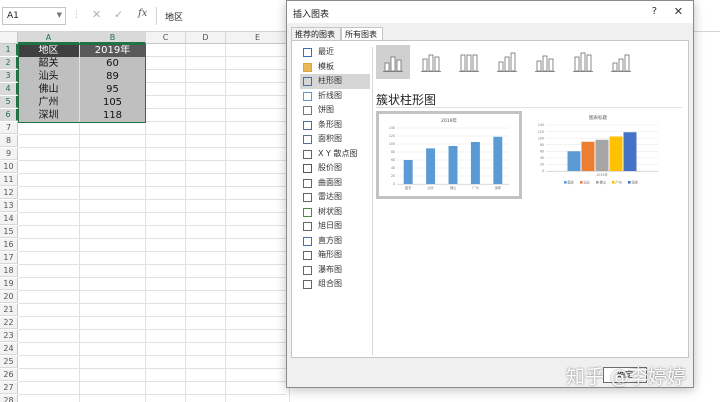  Describe the element at coordinates (678, 11) in the screenshot. I see `close-icon: ✕` at that location.